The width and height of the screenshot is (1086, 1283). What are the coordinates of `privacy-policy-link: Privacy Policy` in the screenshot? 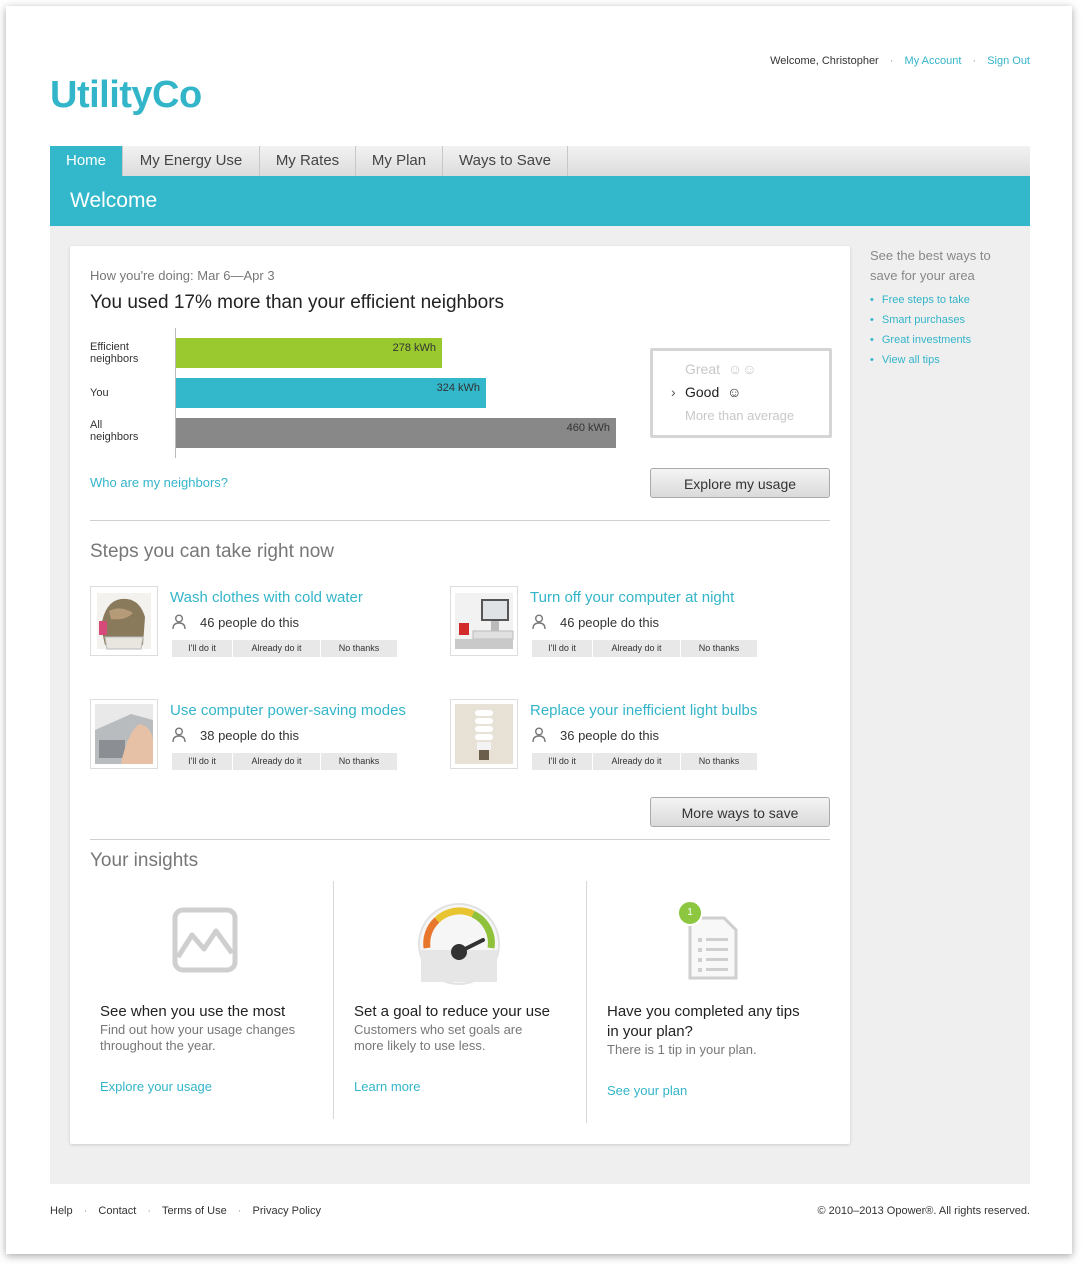 It's located at (287, 1211).